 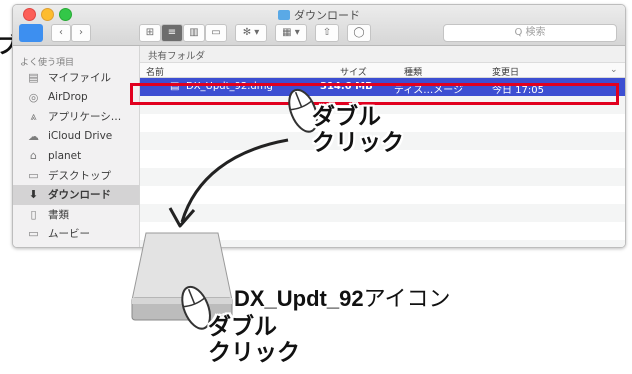 What do you see at coordinates (342, 299) in the screenshot?
I see `disk-caption: DX_Updt_92アイコン` at bounding box center [342, 299].